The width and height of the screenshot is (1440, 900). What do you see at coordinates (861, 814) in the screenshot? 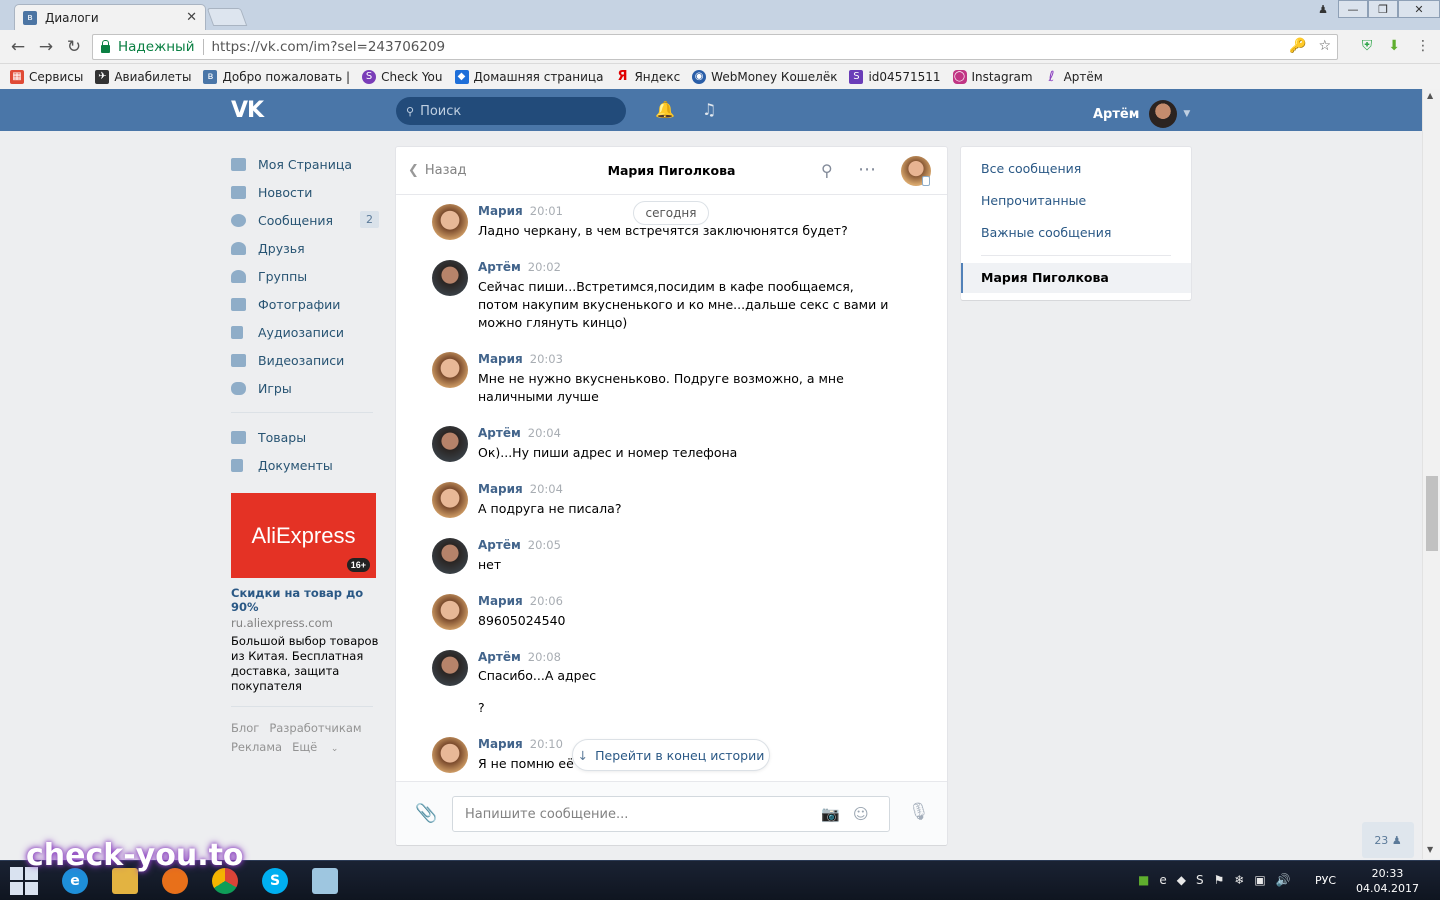
I see `emoji-icon: ☺` at bounding box center [861, 814].